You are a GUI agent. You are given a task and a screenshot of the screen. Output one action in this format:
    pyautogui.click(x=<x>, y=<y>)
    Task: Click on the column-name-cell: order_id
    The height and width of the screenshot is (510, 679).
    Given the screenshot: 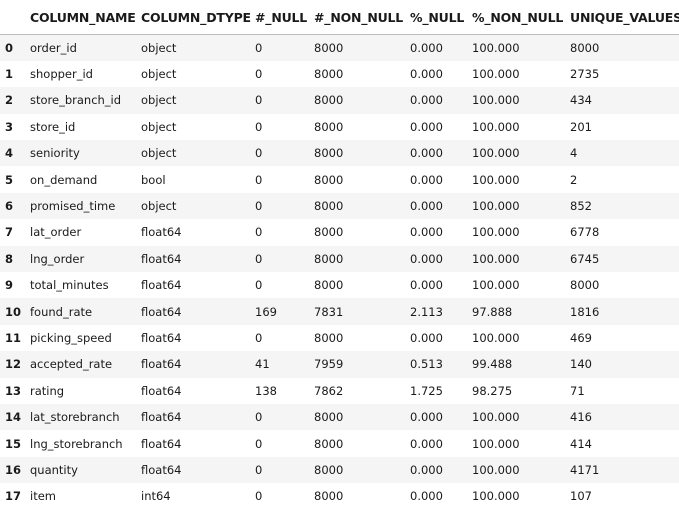 What is the action you would take?
    pyautogui.click(x=53, y=47)
    